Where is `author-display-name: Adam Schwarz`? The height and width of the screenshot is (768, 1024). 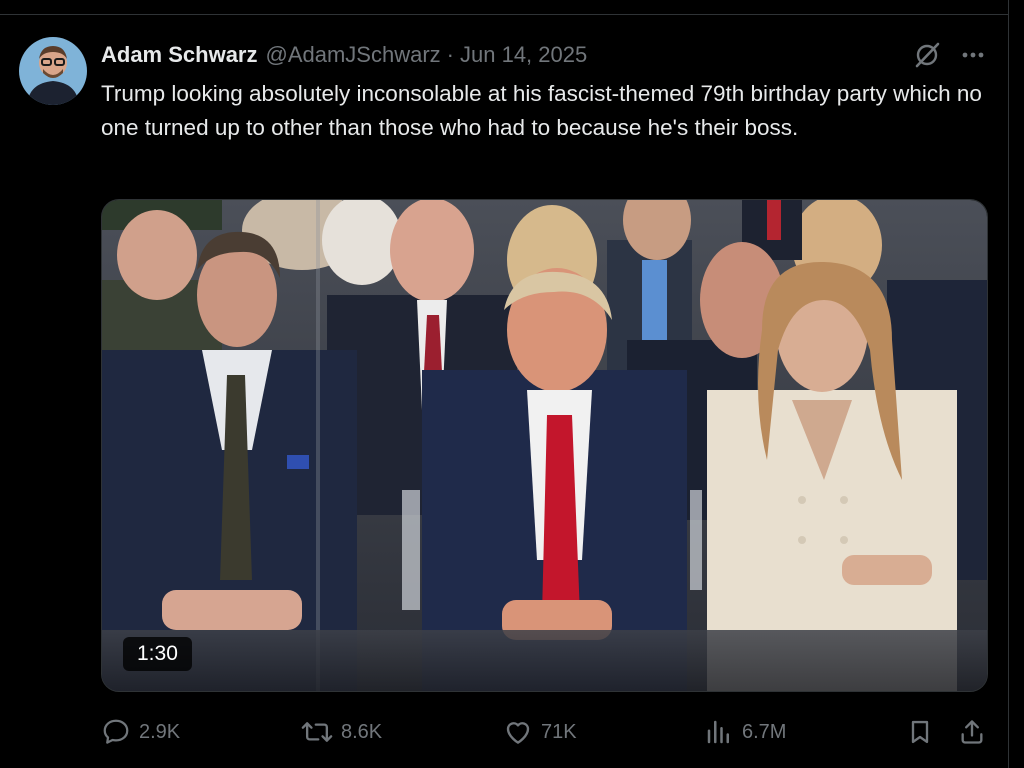 author-display-name: Adam Schwarz is located at coordinates (179, 55).